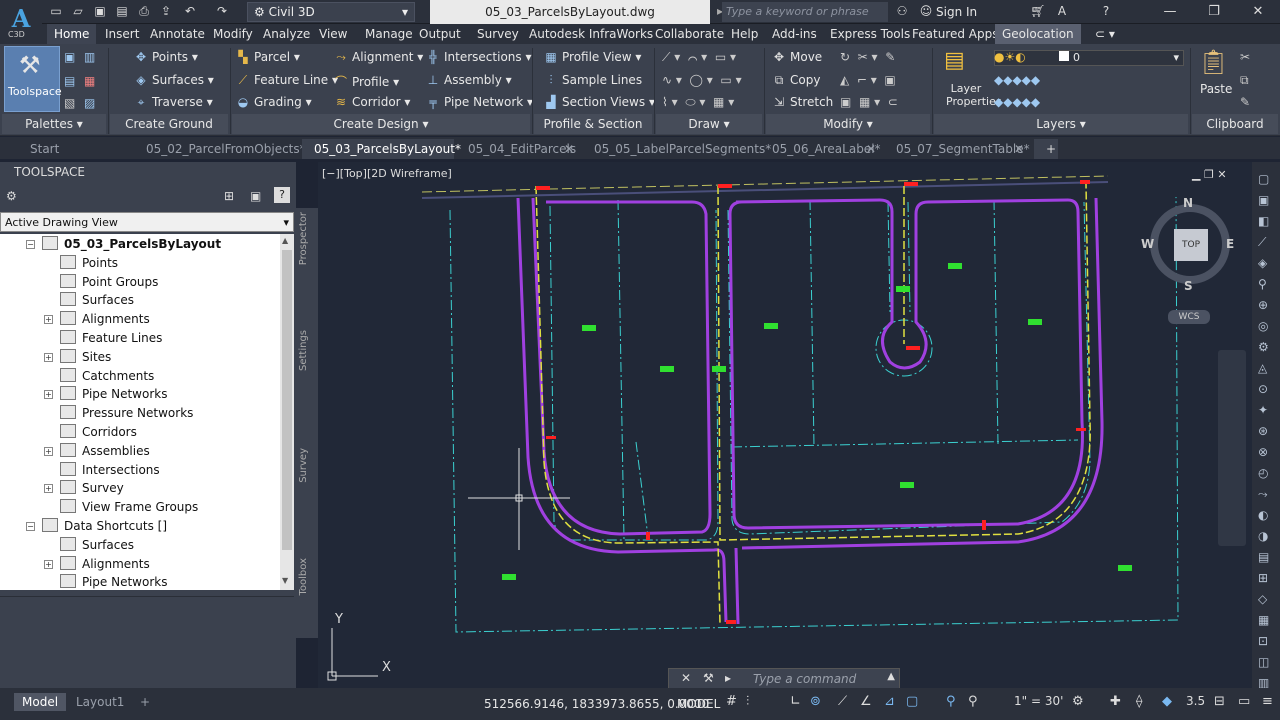 This screenshot has width=1280, height=720. What do you see at coordinates (381, 124) in the screenshot?
I see `design-panel-title: Create Design ▾` at bounding box center [381, 124].